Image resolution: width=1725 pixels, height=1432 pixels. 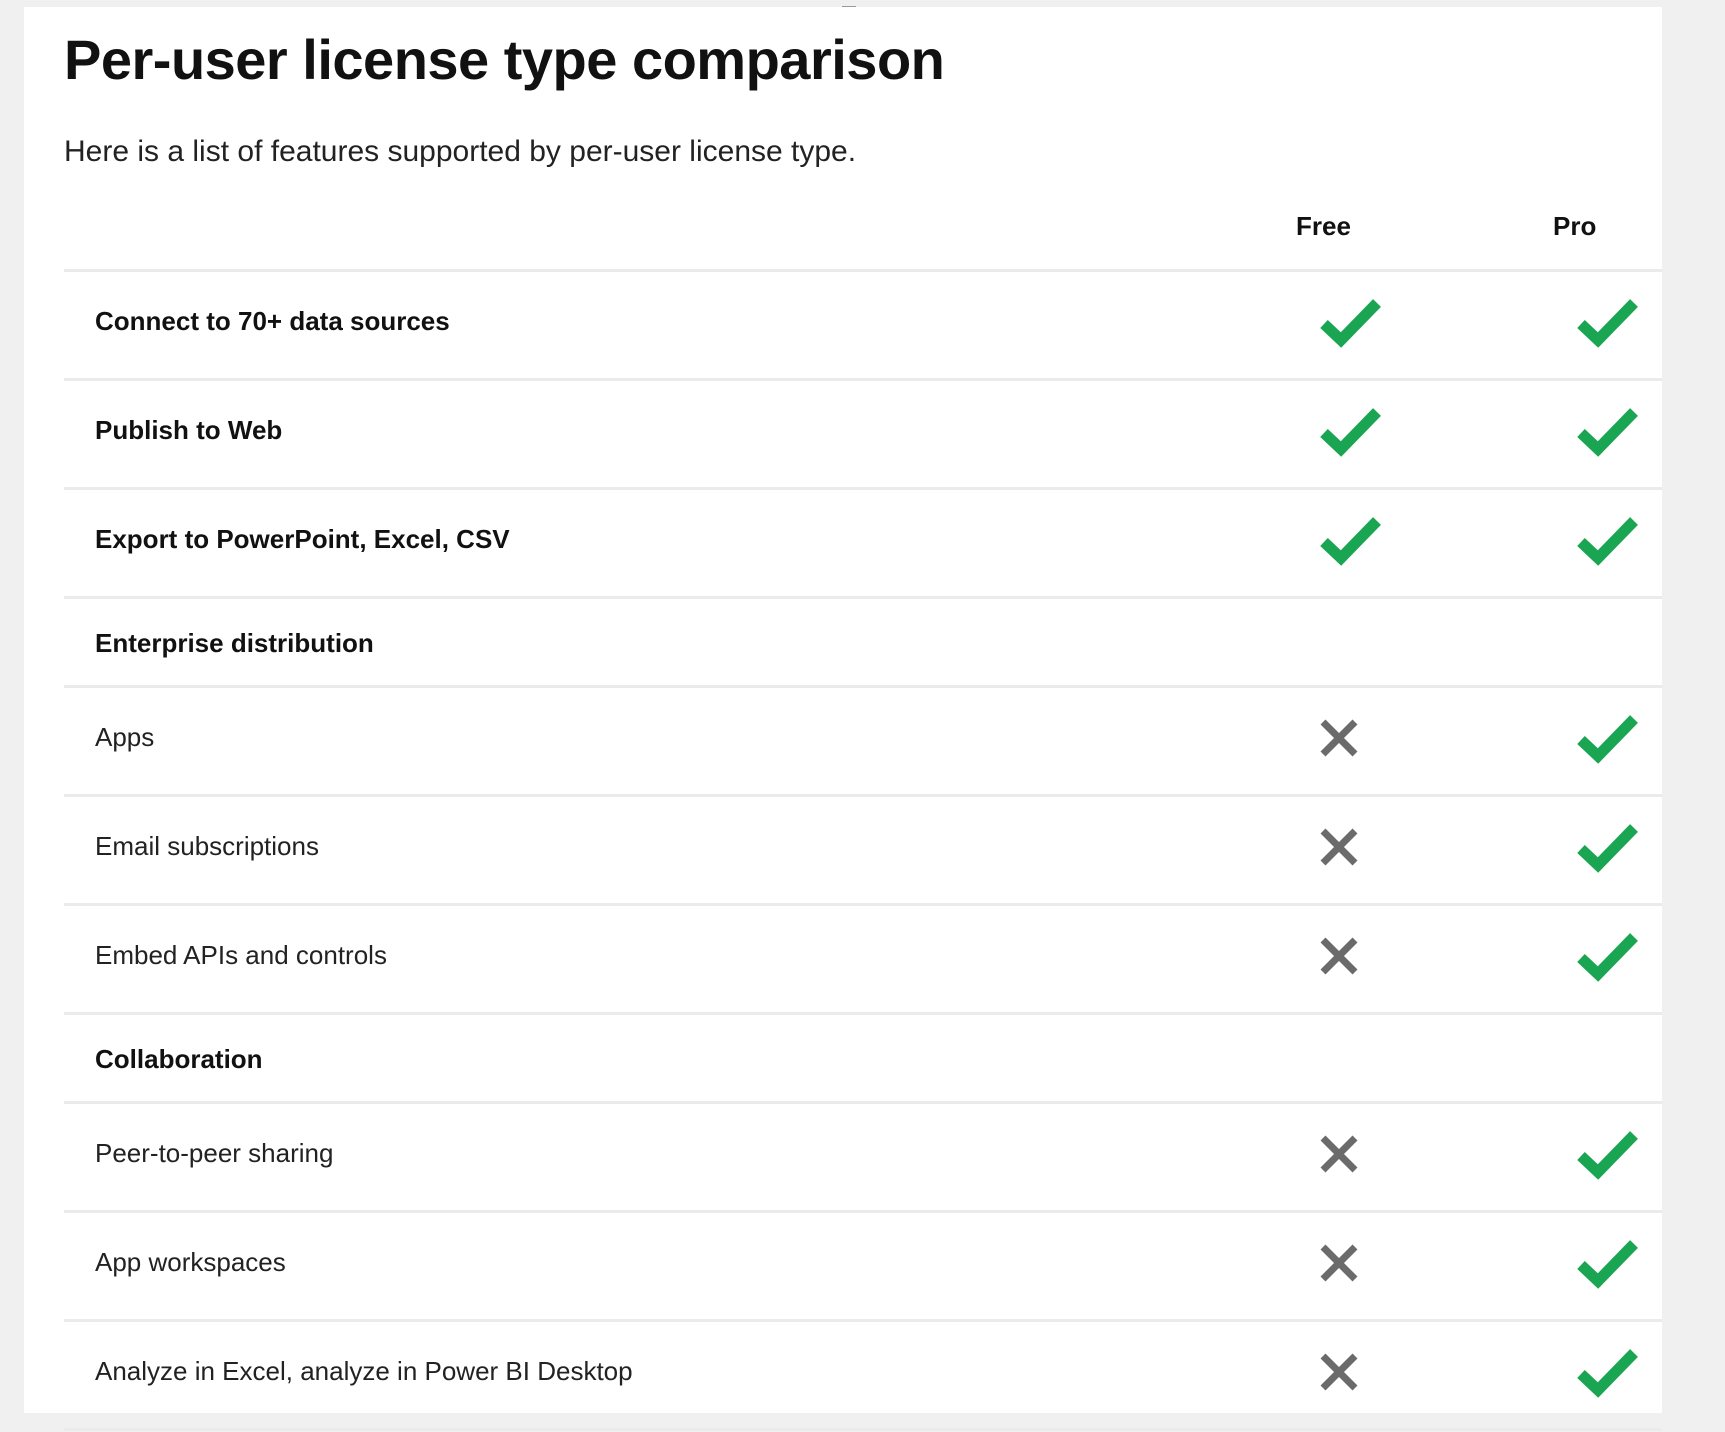 I want to click on feature-label: Publish to Web, so click(x=189, y=430).